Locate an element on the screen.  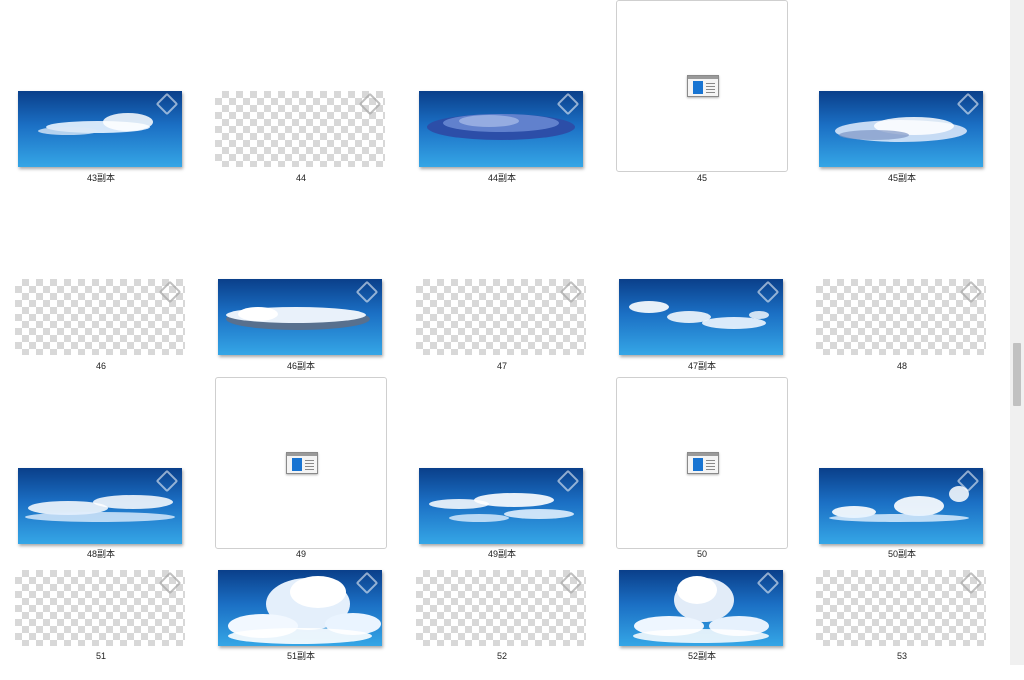
file-item: 45副本 is located at coordinates (902, 100).